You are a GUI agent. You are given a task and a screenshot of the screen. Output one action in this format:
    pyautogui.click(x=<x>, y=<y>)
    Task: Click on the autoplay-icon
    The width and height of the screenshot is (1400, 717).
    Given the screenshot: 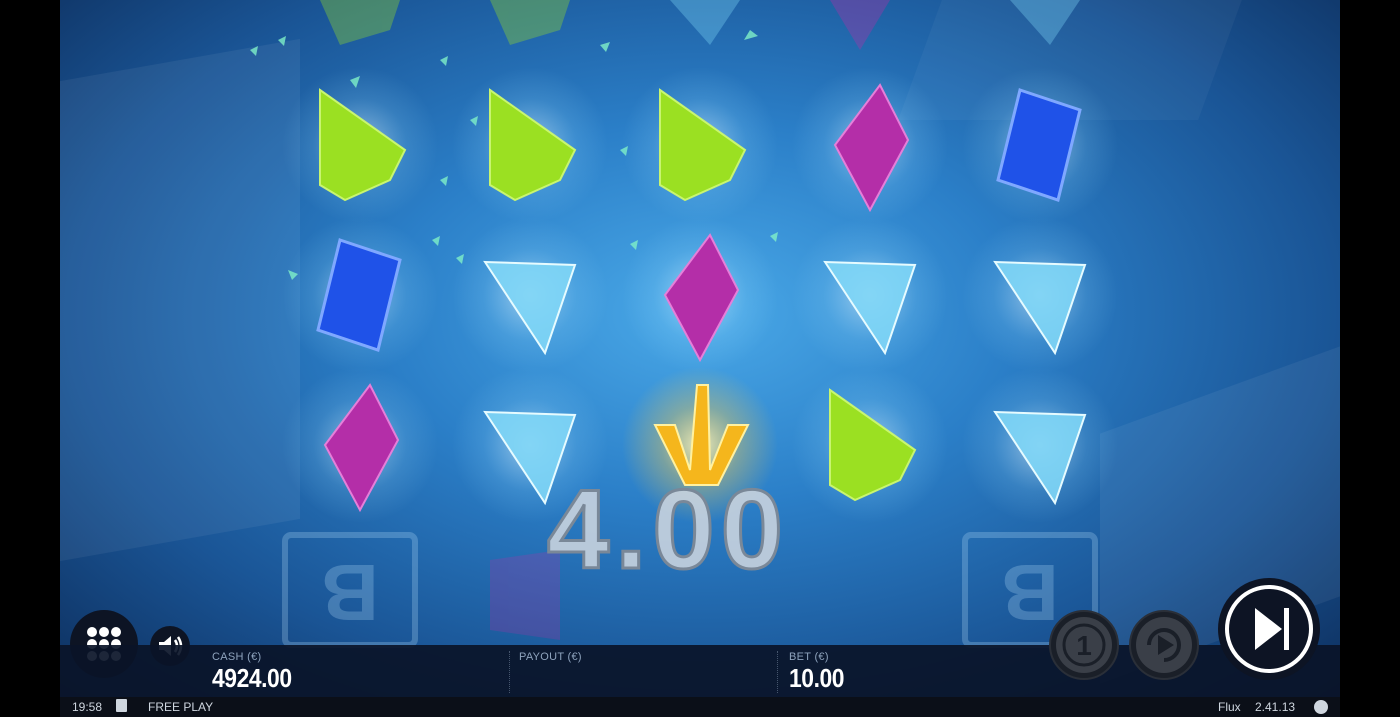 What is the action you would take?
    pyautogui.click(x=1164, y=645)
    